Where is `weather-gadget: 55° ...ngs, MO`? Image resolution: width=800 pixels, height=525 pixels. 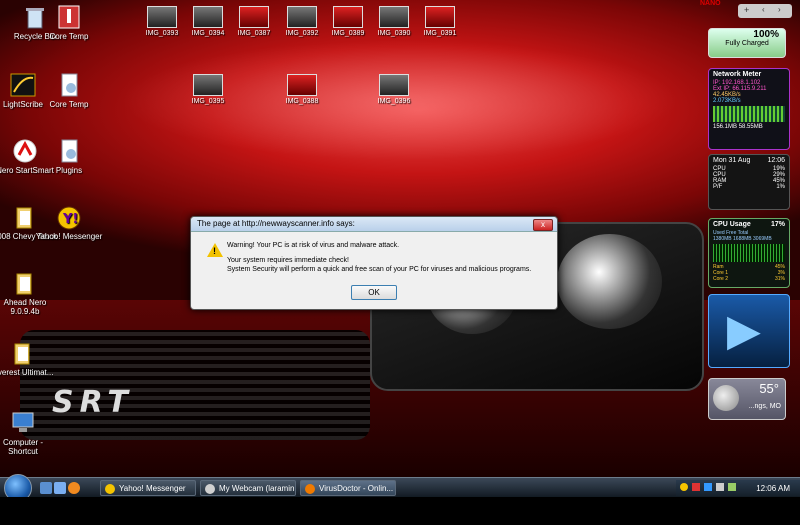 weather-gadget: 55° ...ngs, MO is located at coordinates (747, 399).